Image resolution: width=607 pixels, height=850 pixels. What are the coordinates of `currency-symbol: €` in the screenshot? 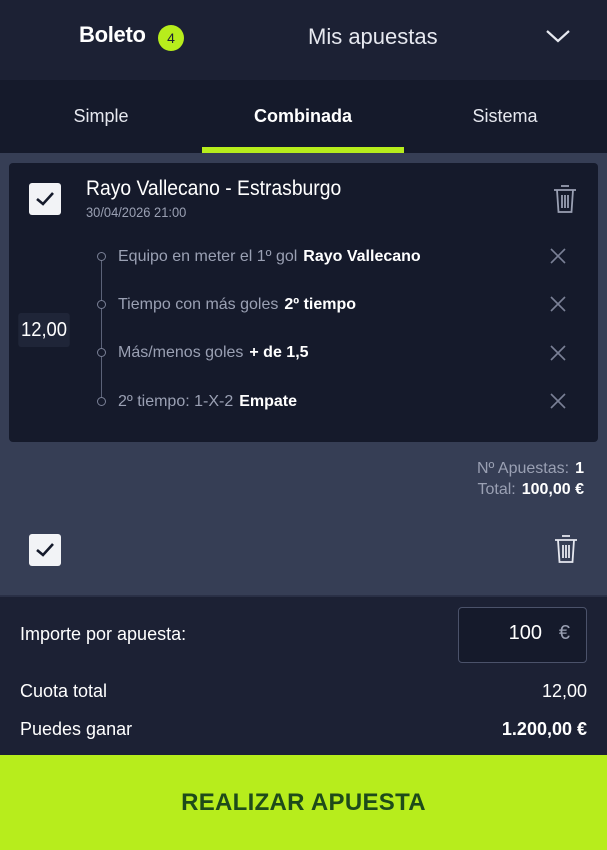 It's located at (564, 633).